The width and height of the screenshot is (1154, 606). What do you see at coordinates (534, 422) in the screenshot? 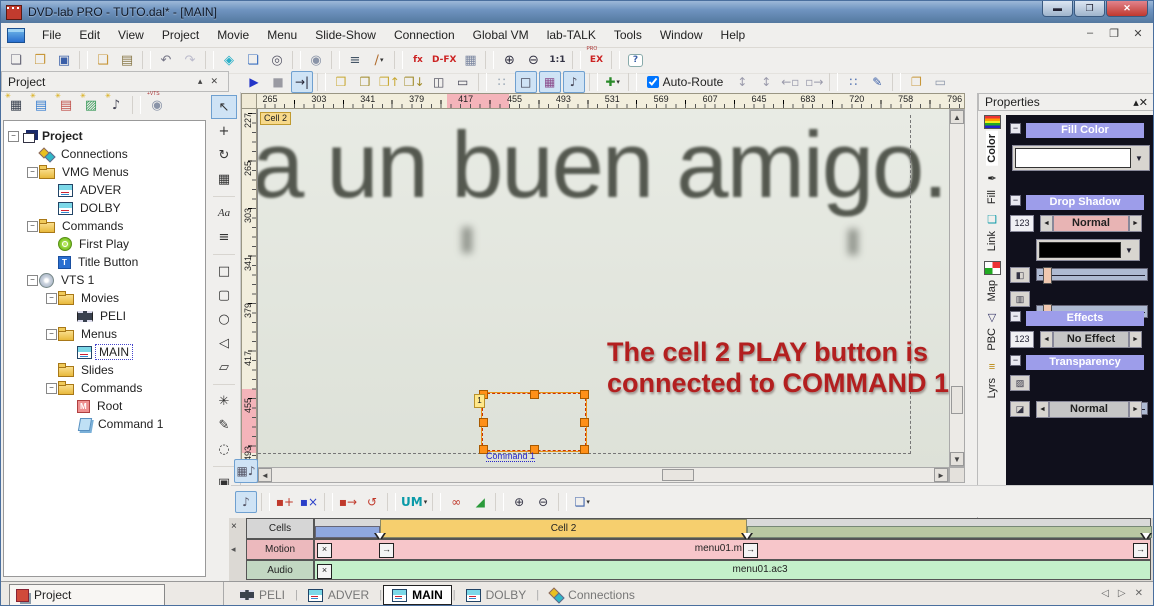
I see `selected-button-frame` at bounding box center [534, 422].